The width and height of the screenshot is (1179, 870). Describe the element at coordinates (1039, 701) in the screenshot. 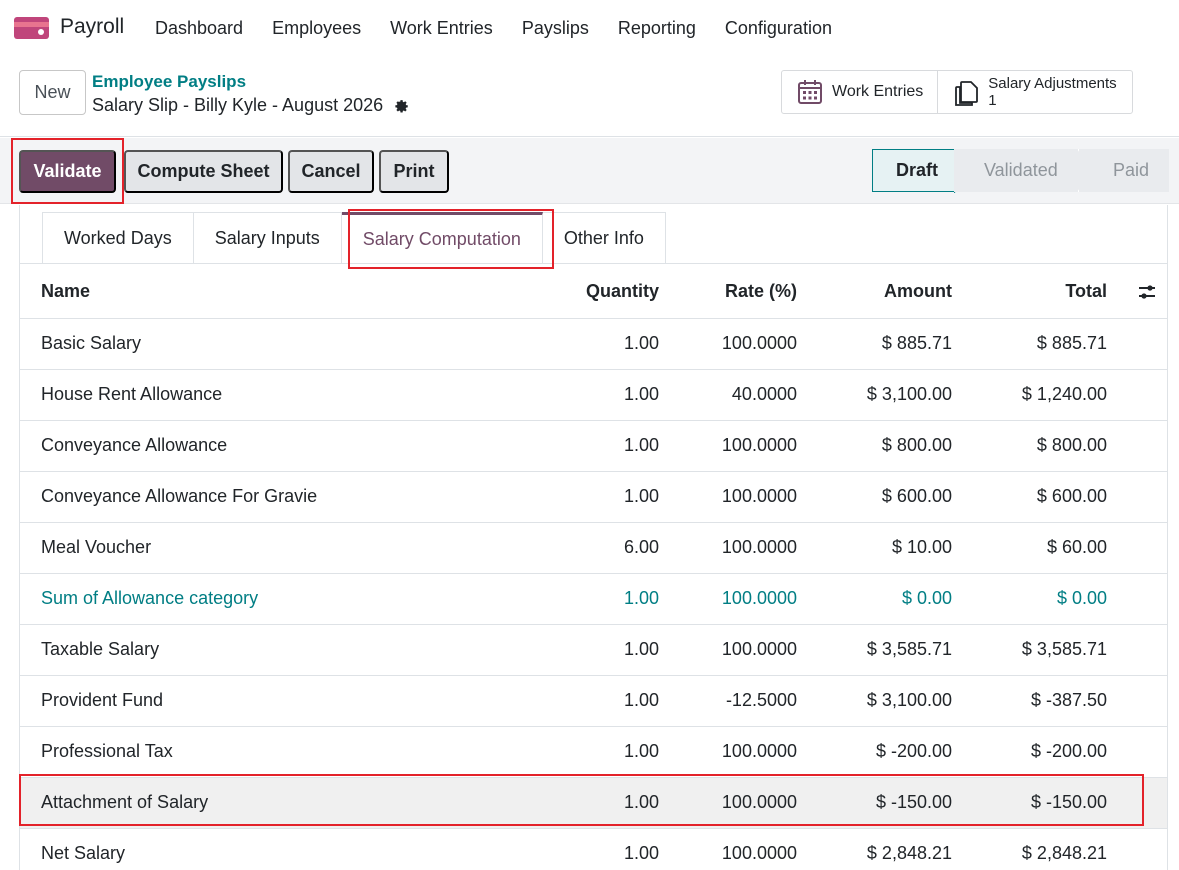

I see `cell-total: $ -387.50` at that location.